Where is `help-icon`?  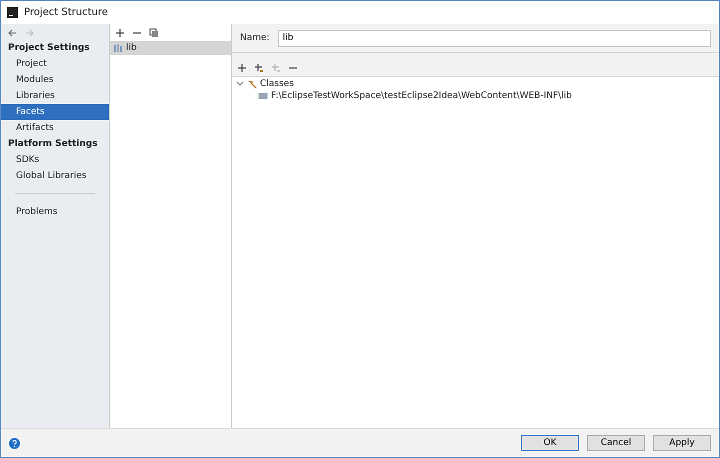 help-icon is located at coordinates (14, 443).